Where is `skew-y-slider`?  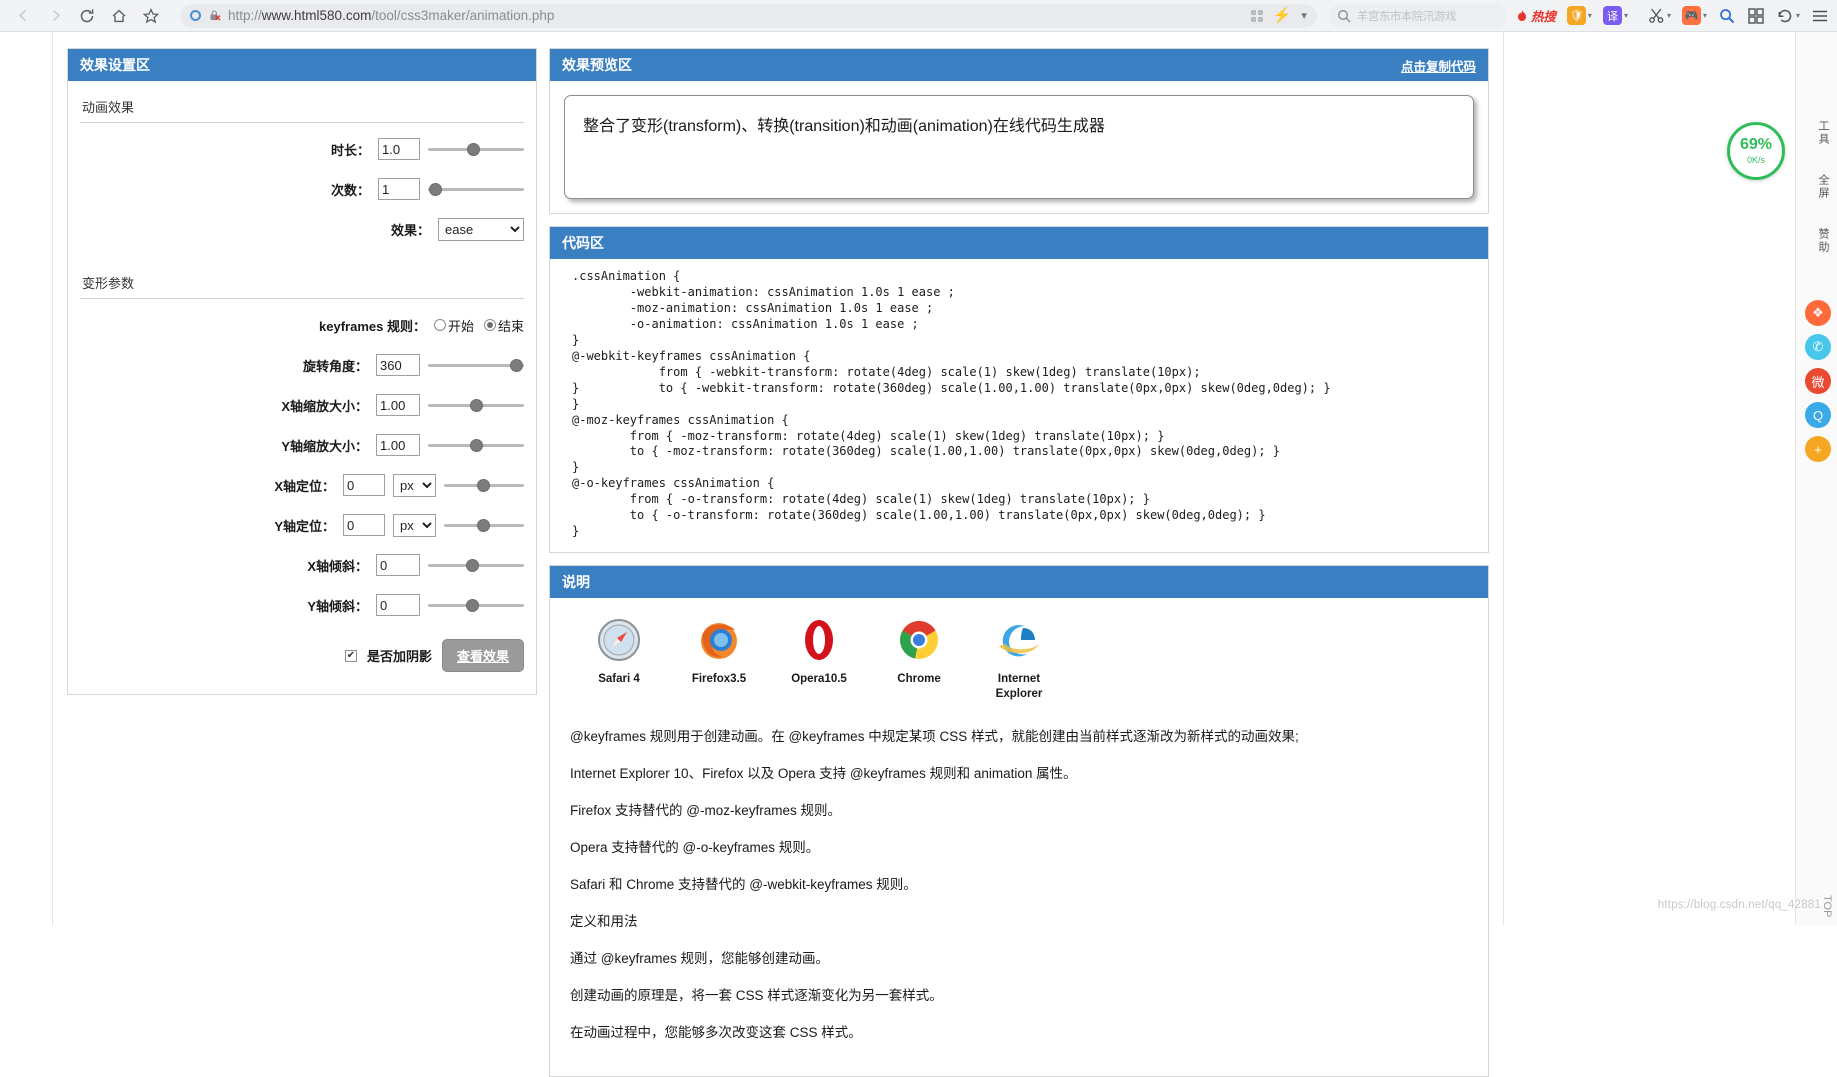
skew-y-slider is located at coordinates (476, 605).